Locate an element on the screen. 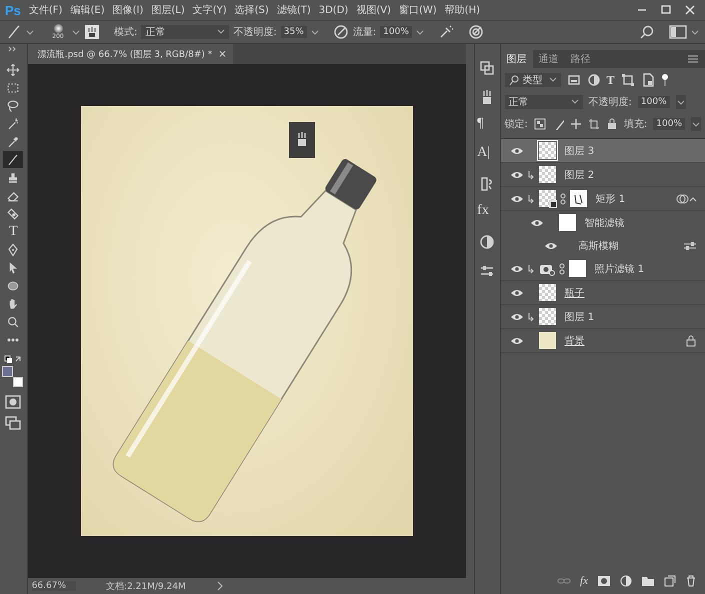 Image resolution: width=705 pixels, height=594 pixels. panel-tab: 路径 is located at coordinates (580, 59).